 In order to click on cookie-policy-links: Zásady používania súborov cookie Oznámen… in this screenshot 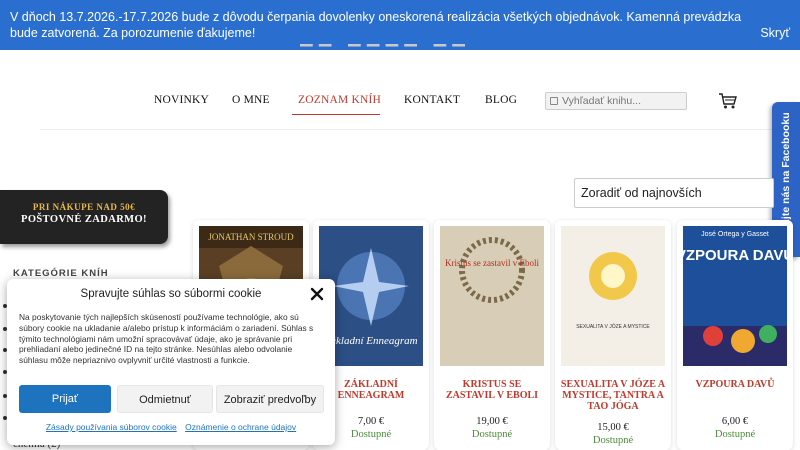, I will do `click(171, 427)`.